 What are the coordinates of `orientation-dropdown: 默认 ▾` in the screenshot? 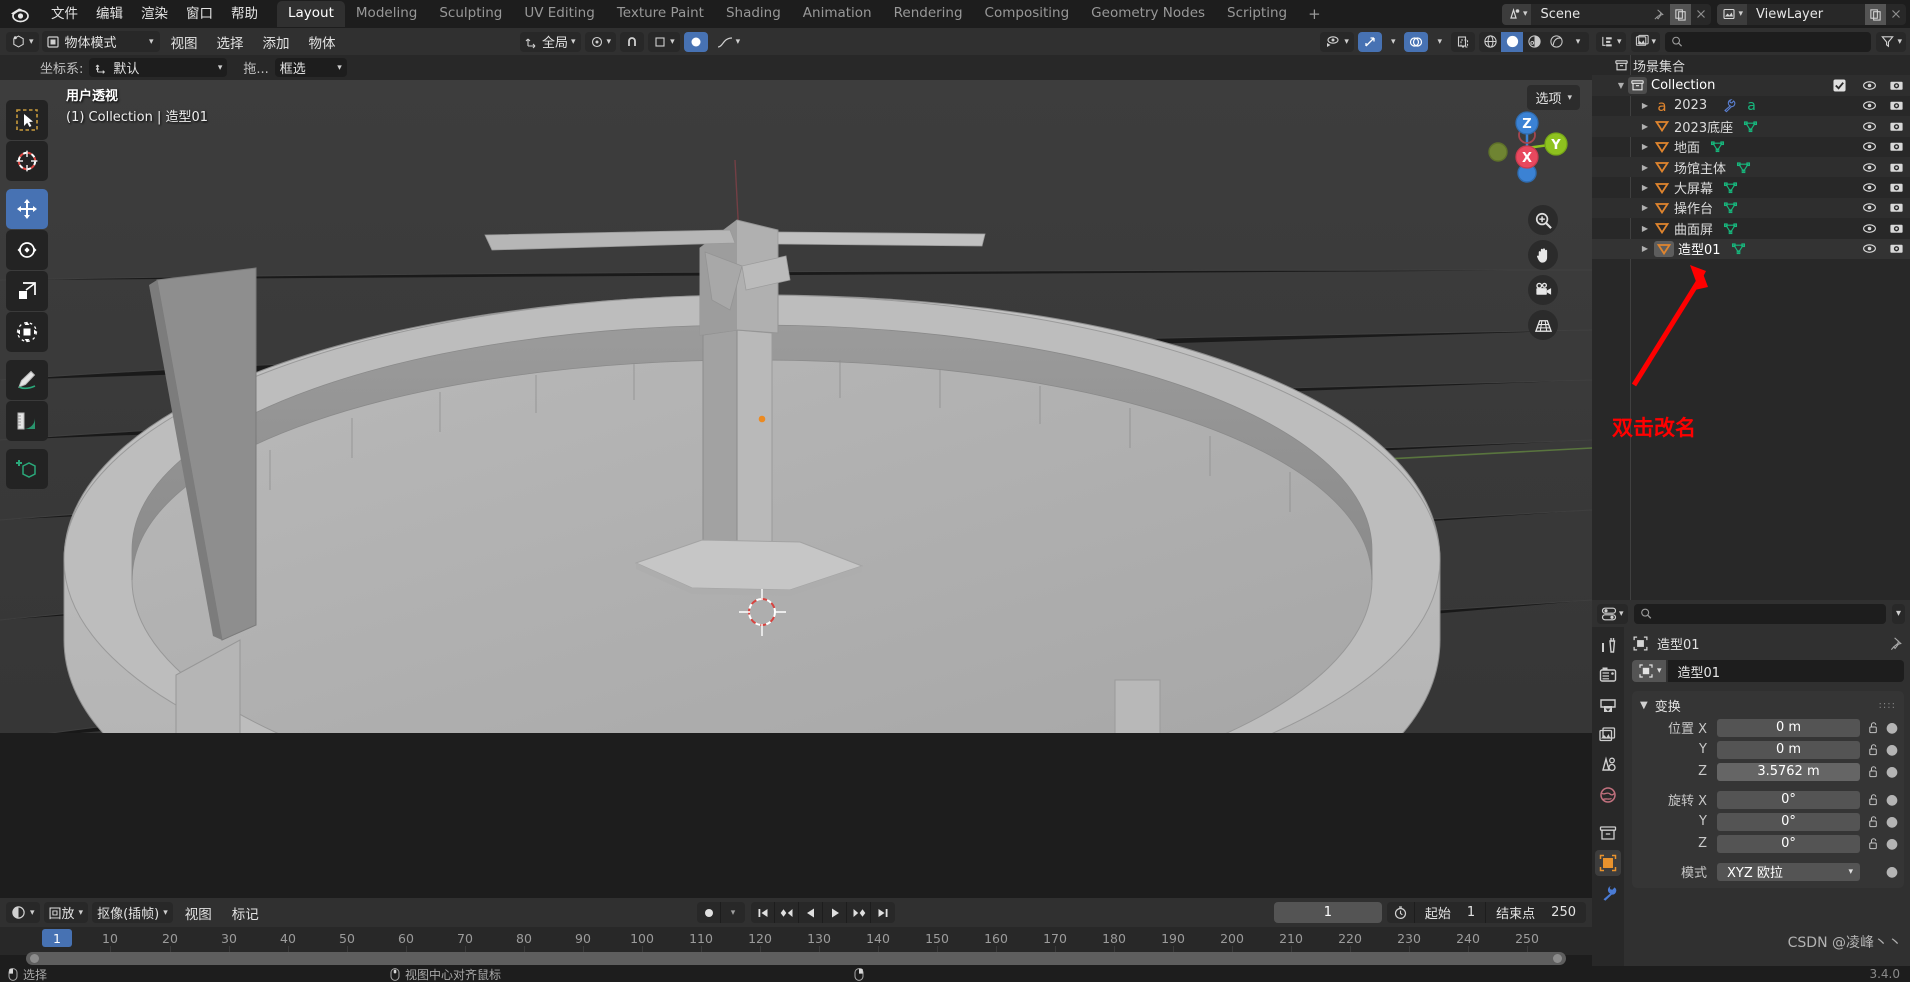 It's located at (158, 67).